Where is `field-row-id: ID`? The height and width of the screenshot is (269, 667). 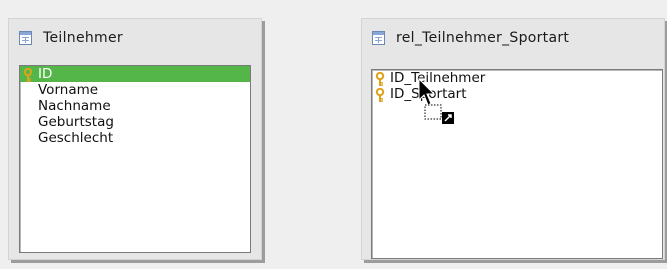
field-row-id: ID is located at coordinates (135, 74).